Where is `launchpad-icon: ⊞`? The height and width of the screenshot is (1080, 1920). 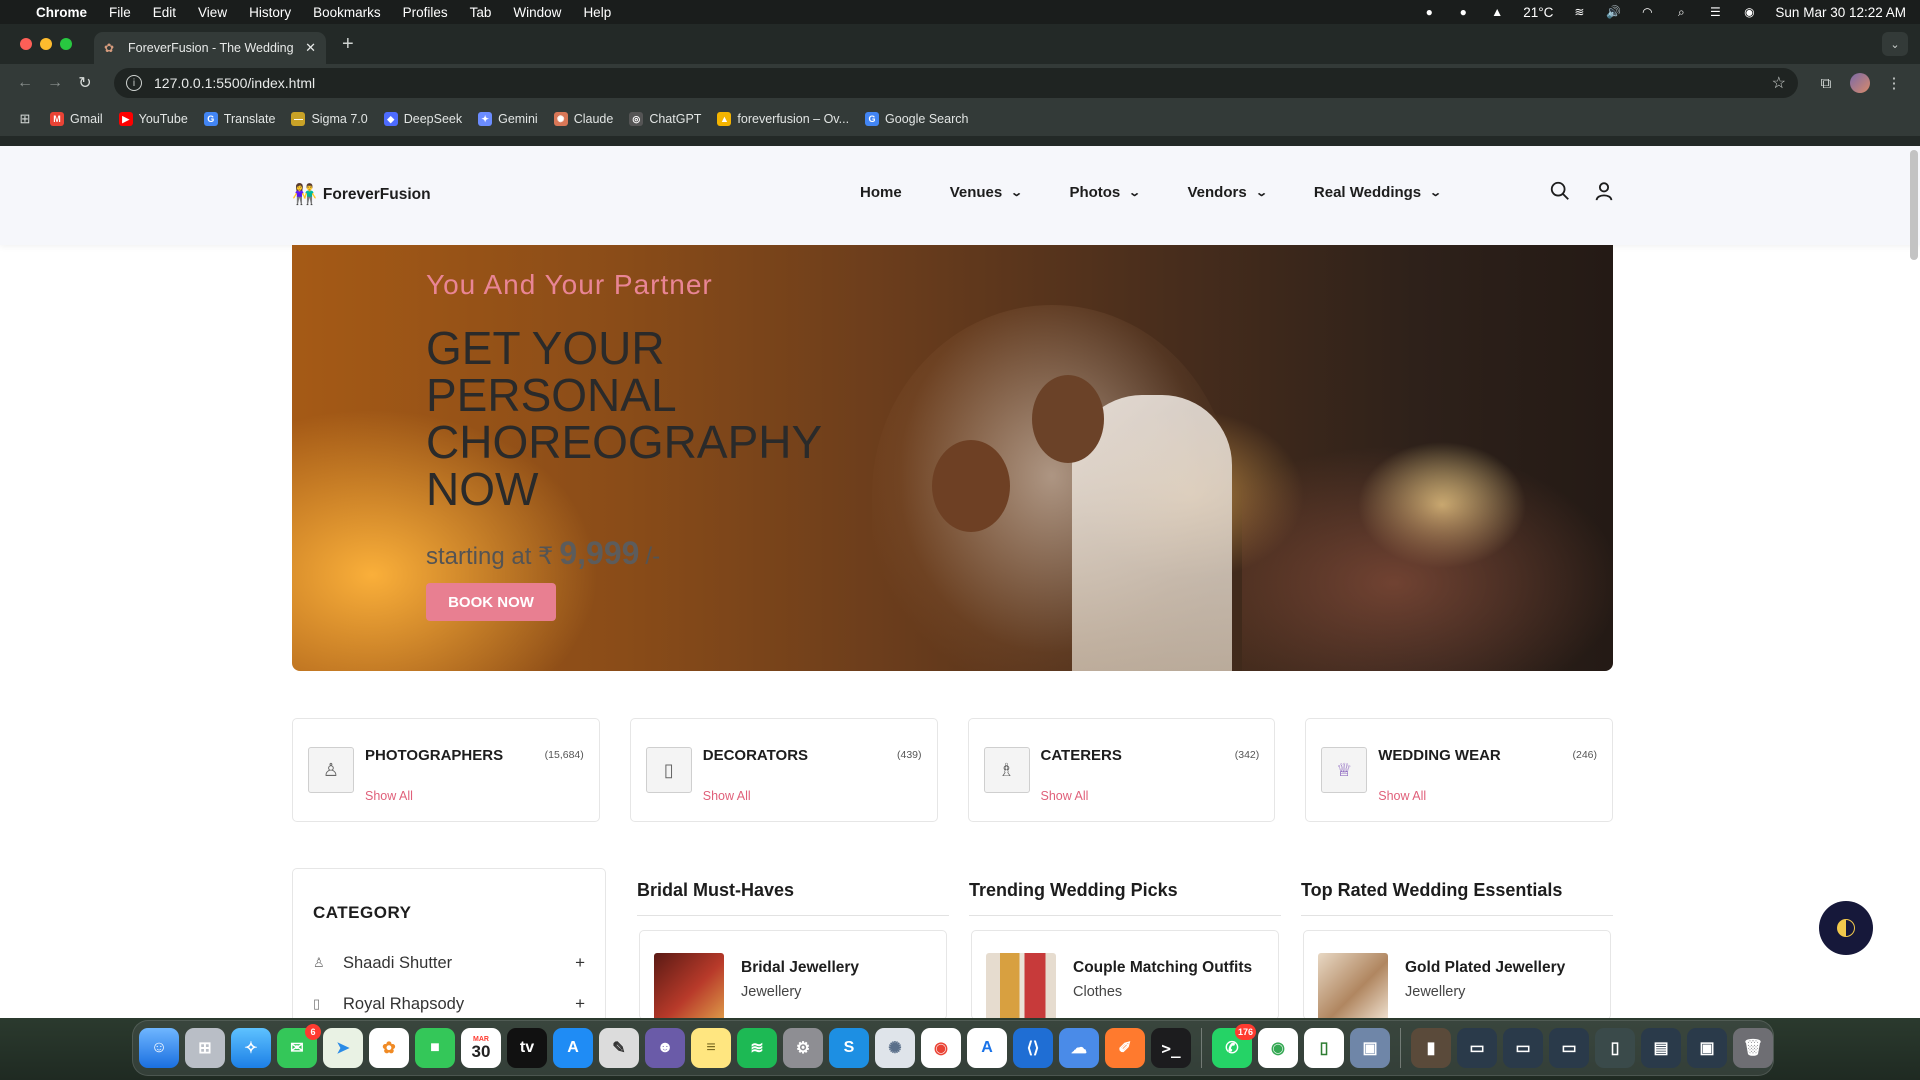
launchpad-icon: ⊞ is located at coordinates (205, 1048).